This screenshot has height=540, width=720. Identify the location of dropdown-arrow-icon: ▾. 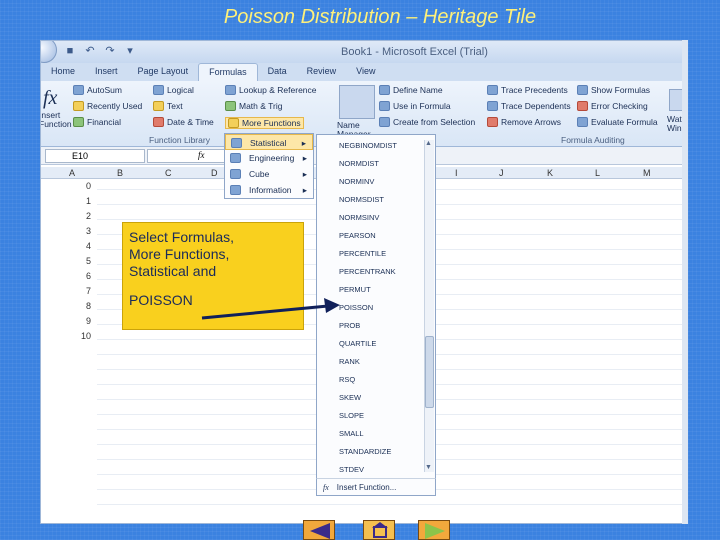
(130, 51).